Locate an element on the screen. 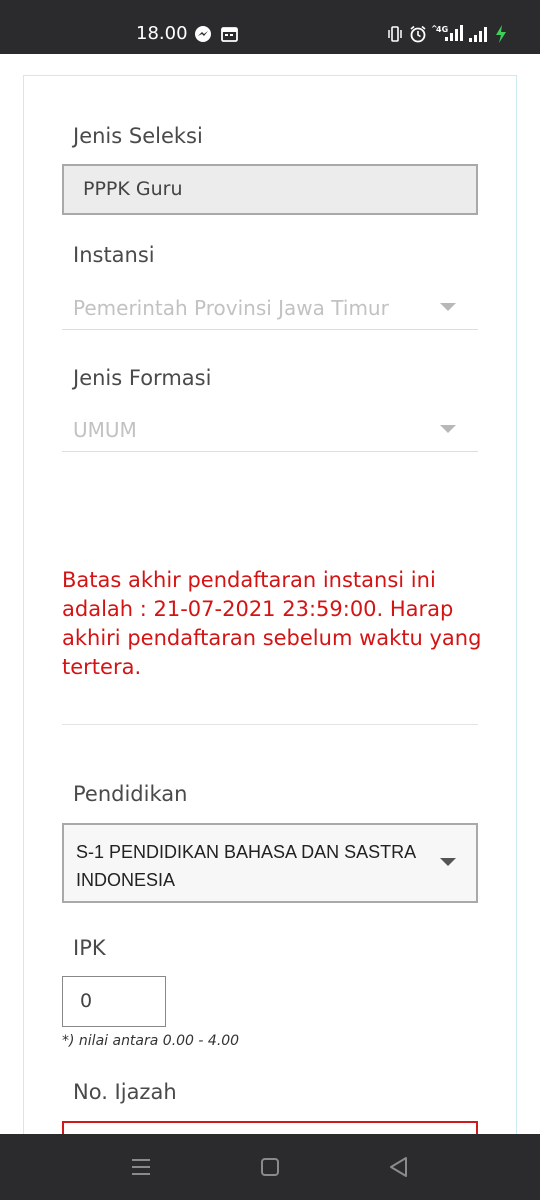  status-time: 18.00 is located at coordinates (162, 33).